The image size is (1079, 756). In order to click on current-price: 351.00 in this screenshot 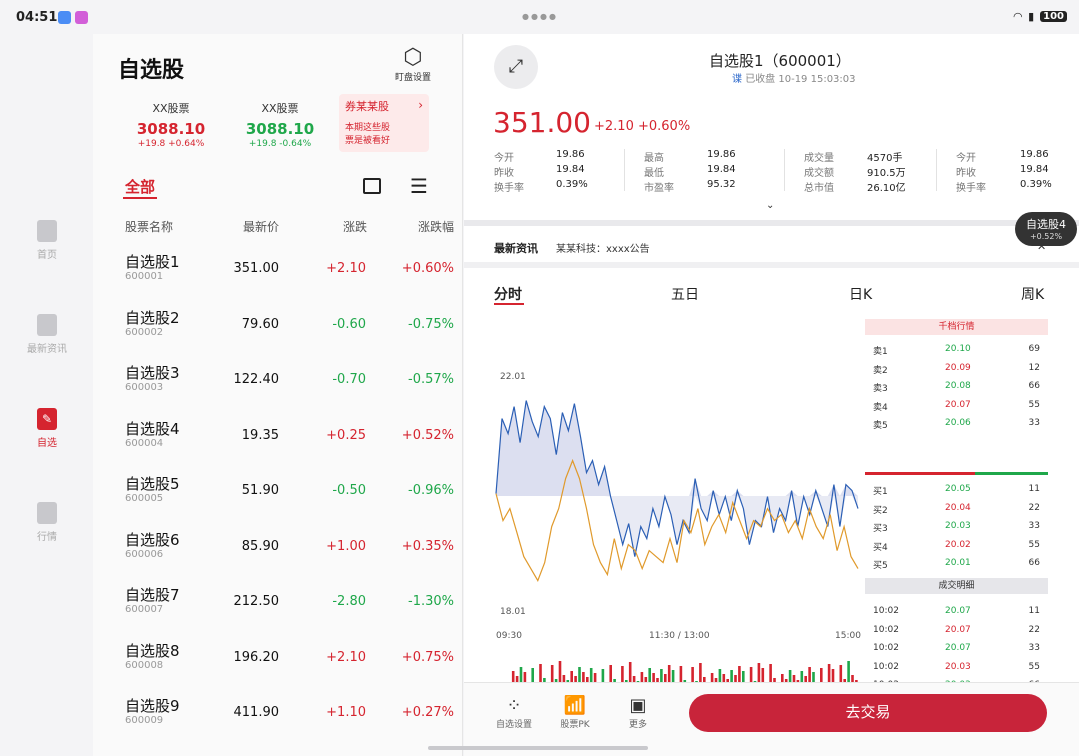, I will do `click(542, 122)`.